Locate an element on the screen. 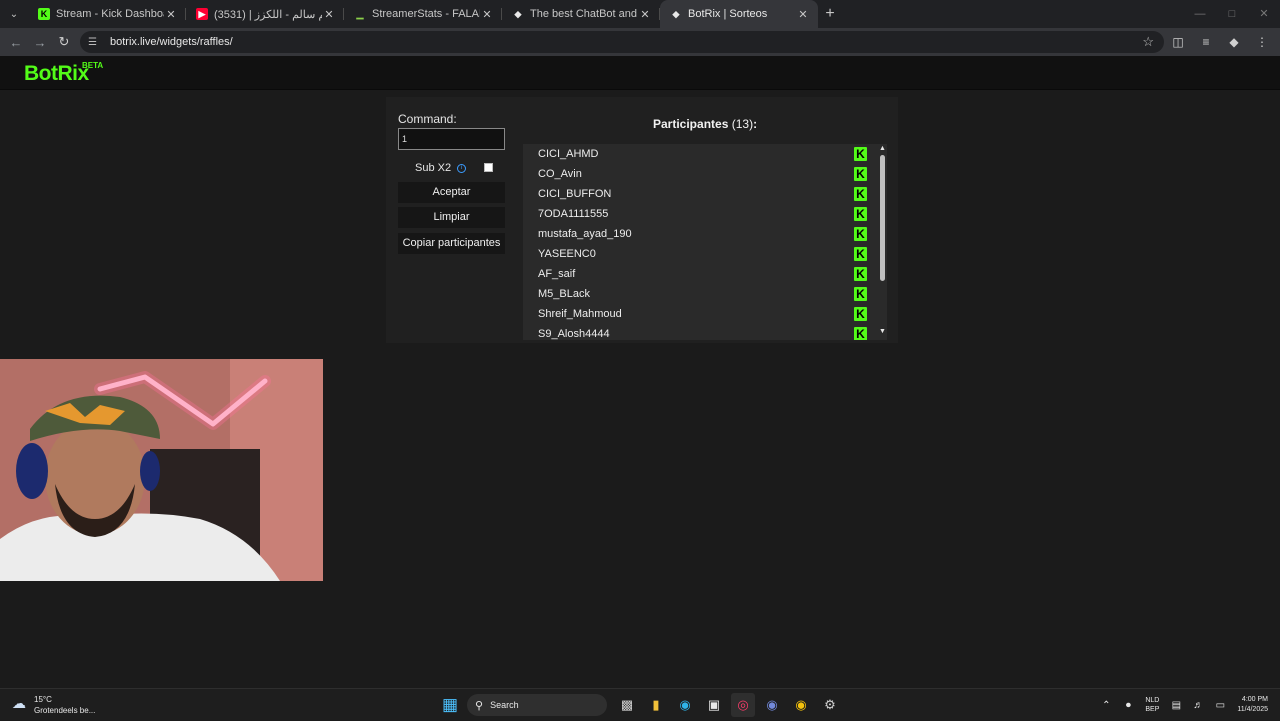 This screenshot has height=721, width=1280. browser-tab: K Stream - Kick Dashboard✕ is located at coordinates (107, 14).